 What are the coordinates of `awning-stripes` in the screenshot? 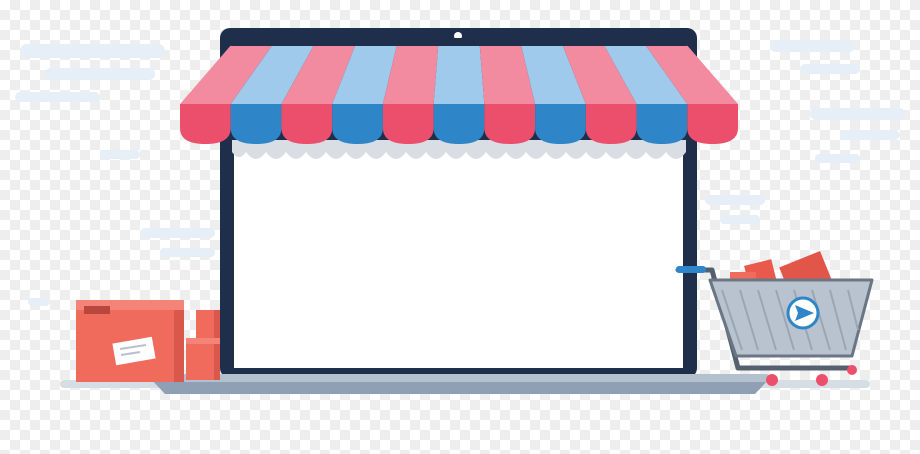 It's located at (459, 71).